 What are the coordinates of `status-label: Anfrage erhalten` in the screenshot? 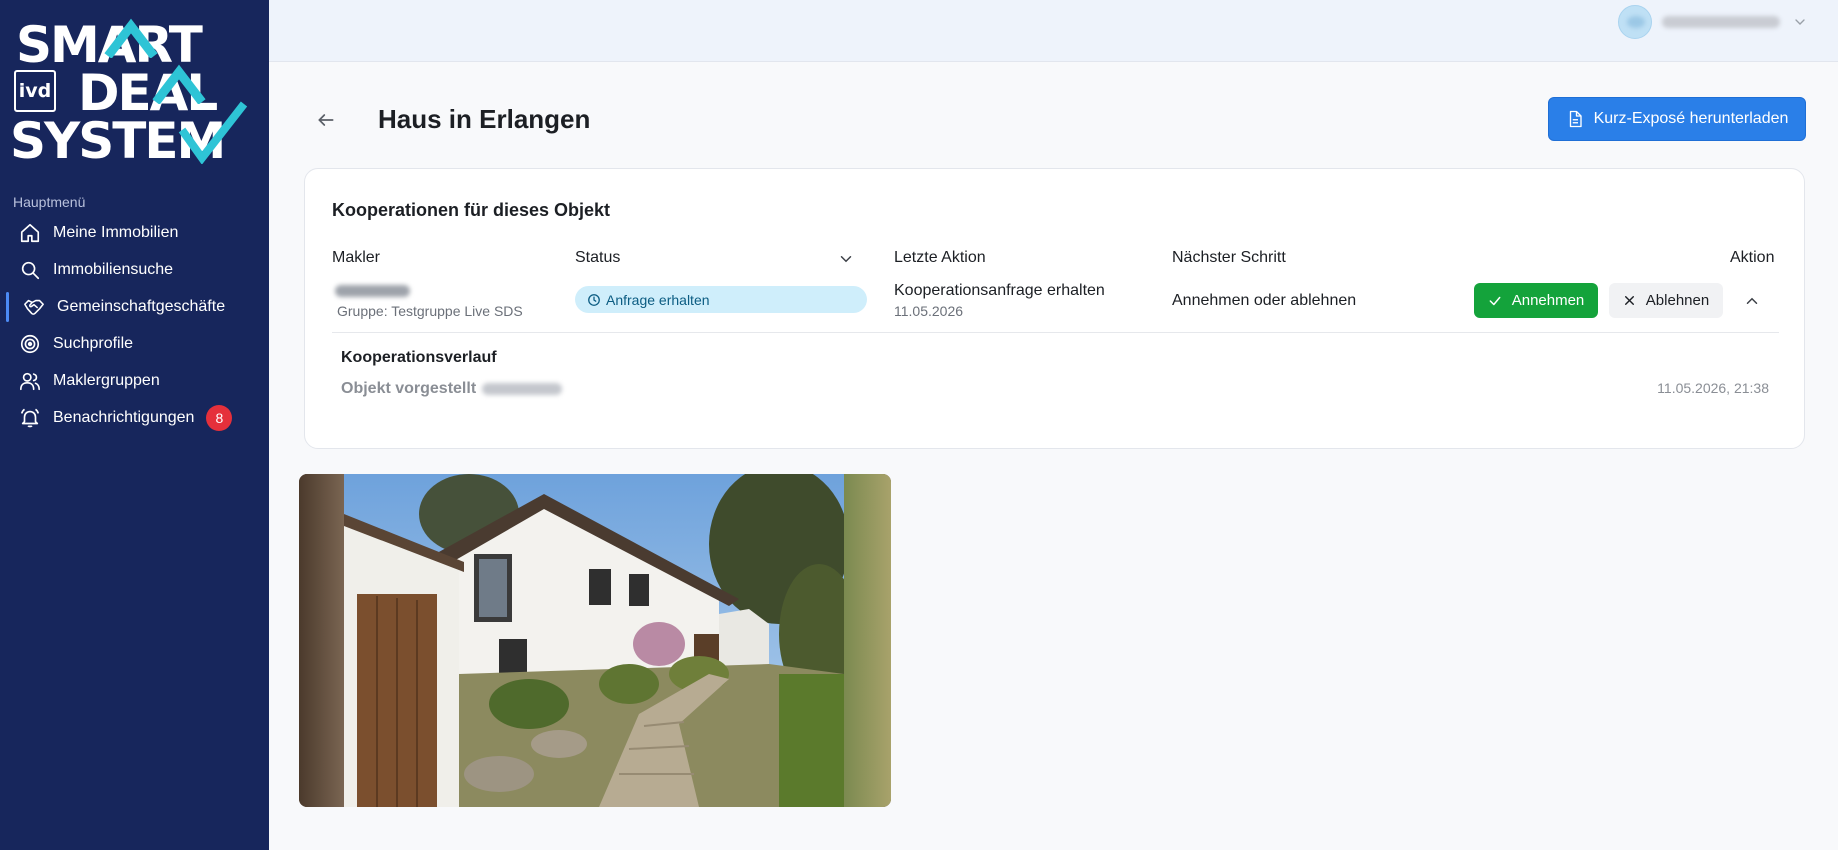 It's located at (658, 299).